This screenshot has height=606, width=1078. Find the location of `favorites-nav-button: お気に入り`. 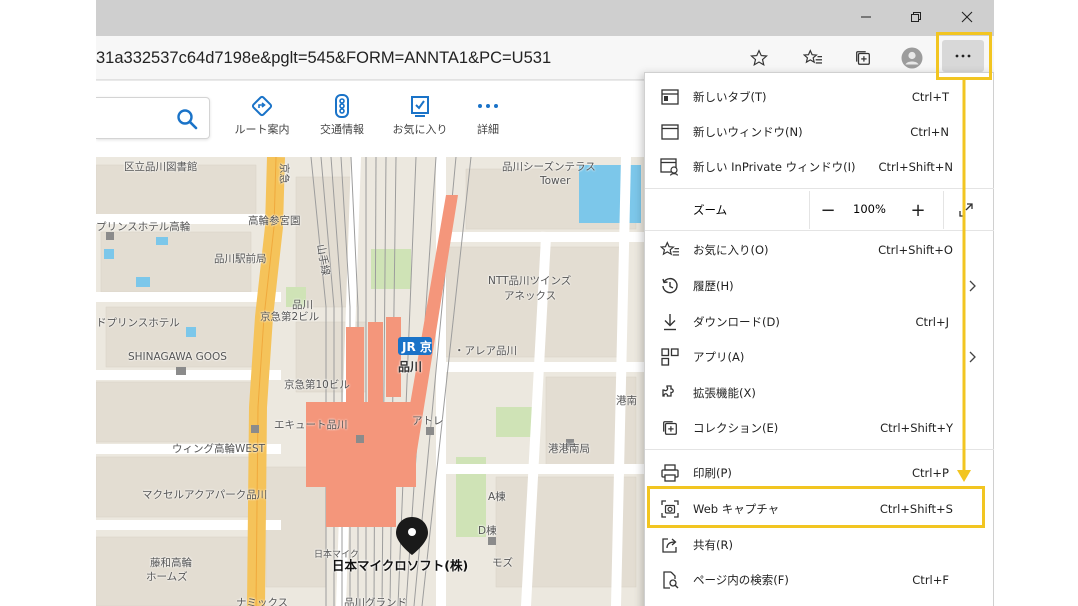

favorites-nav-button: お気に入り is located at coordinates (420, 115).